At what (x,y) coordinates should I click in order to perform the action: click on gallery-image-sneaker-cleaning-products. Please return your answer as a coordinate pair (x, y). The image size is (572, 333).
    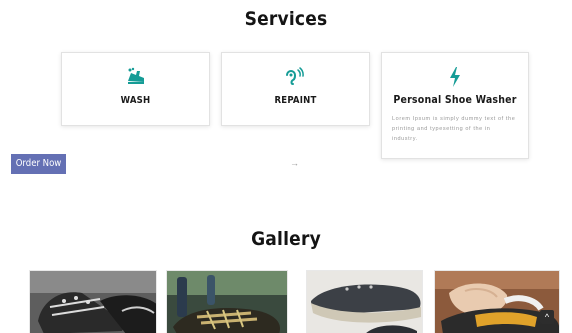
    Looking at the image, I should click on (227, 301).